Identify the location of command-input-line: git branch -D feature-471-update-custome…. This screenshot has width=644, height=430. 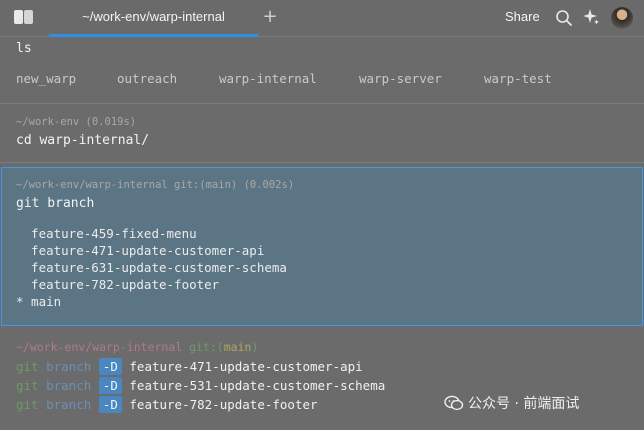
(189, 367).